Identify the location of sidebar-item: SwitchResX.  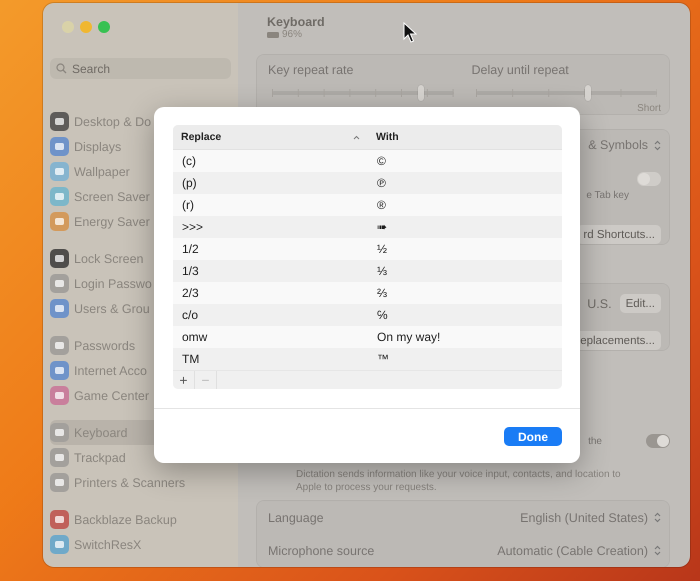
(140, 544).